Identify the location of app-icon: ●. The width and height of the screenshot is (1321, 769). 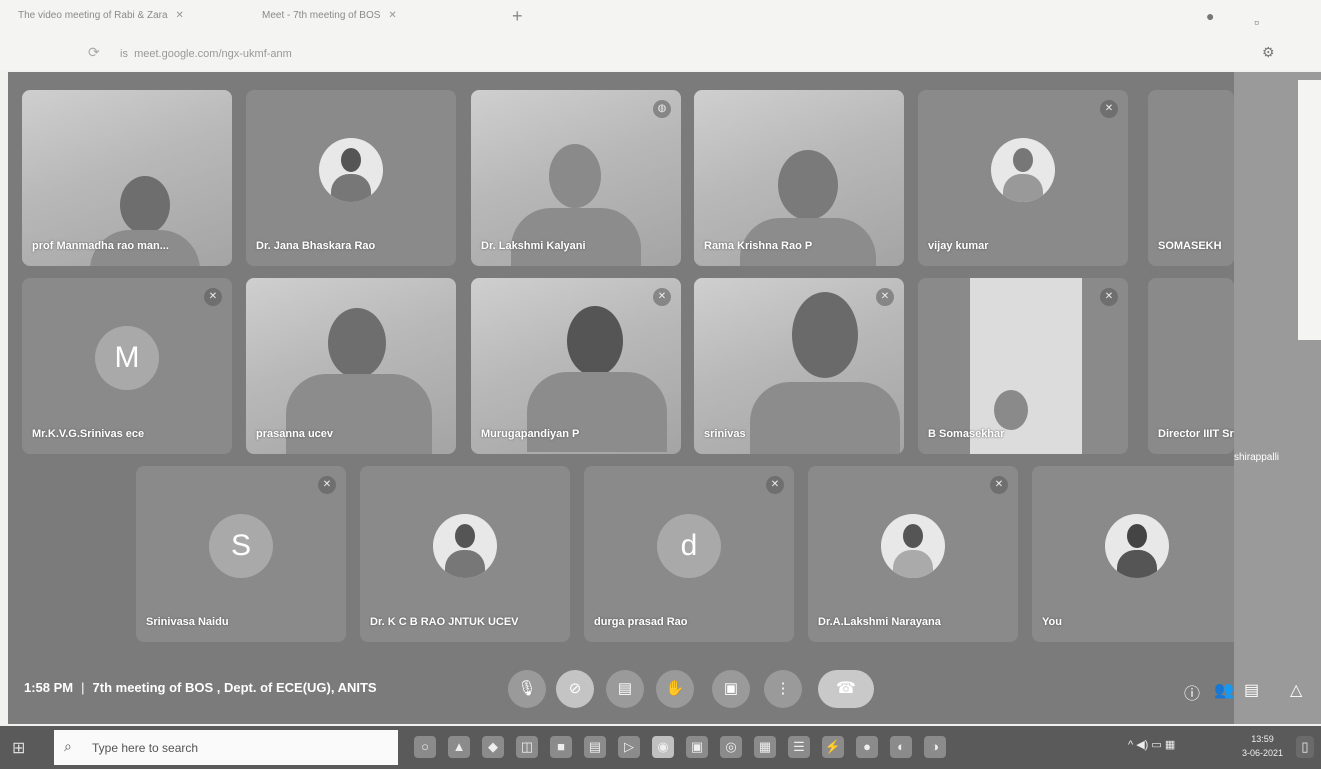
(867, 747).